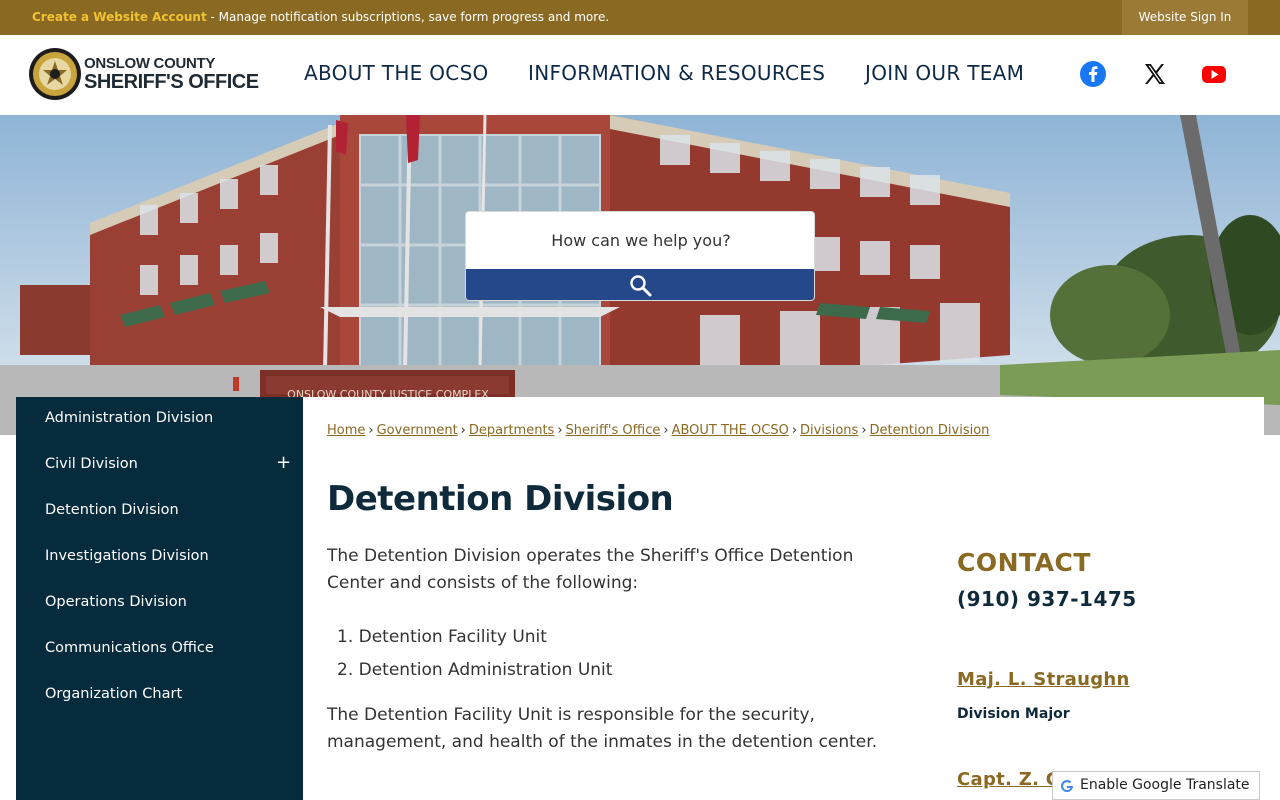 The image size is (1280, 800). I want to click on sidebar-item-detention-division: Detention Division, so click(159, 512).